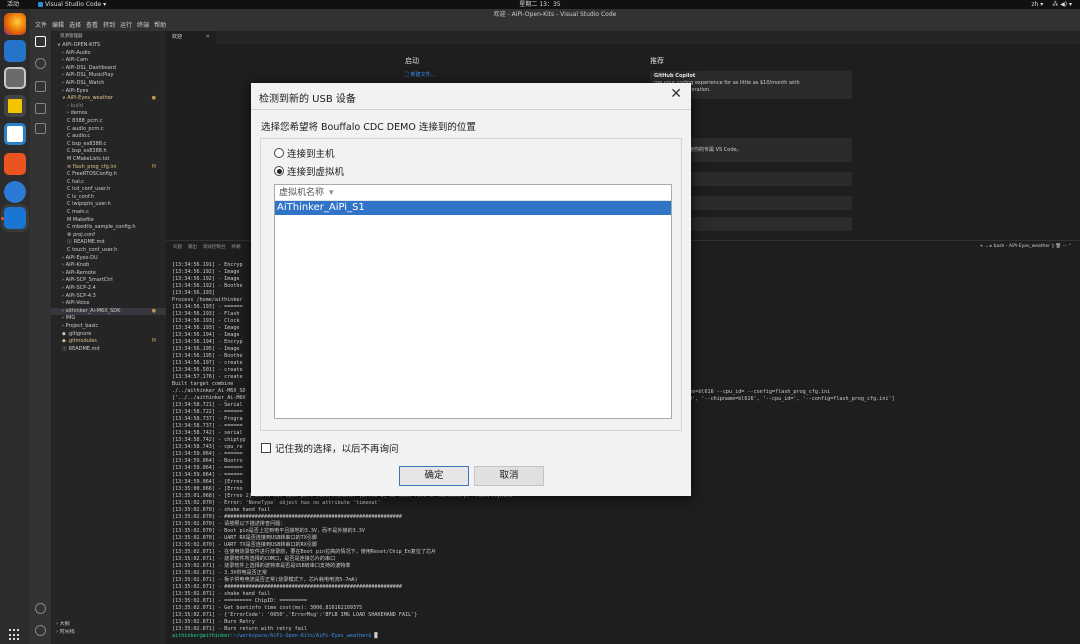  What do you see at coordinates (15, 164) in the screenshot?
I see `software-center-icon` at bounding box center [15, 164].